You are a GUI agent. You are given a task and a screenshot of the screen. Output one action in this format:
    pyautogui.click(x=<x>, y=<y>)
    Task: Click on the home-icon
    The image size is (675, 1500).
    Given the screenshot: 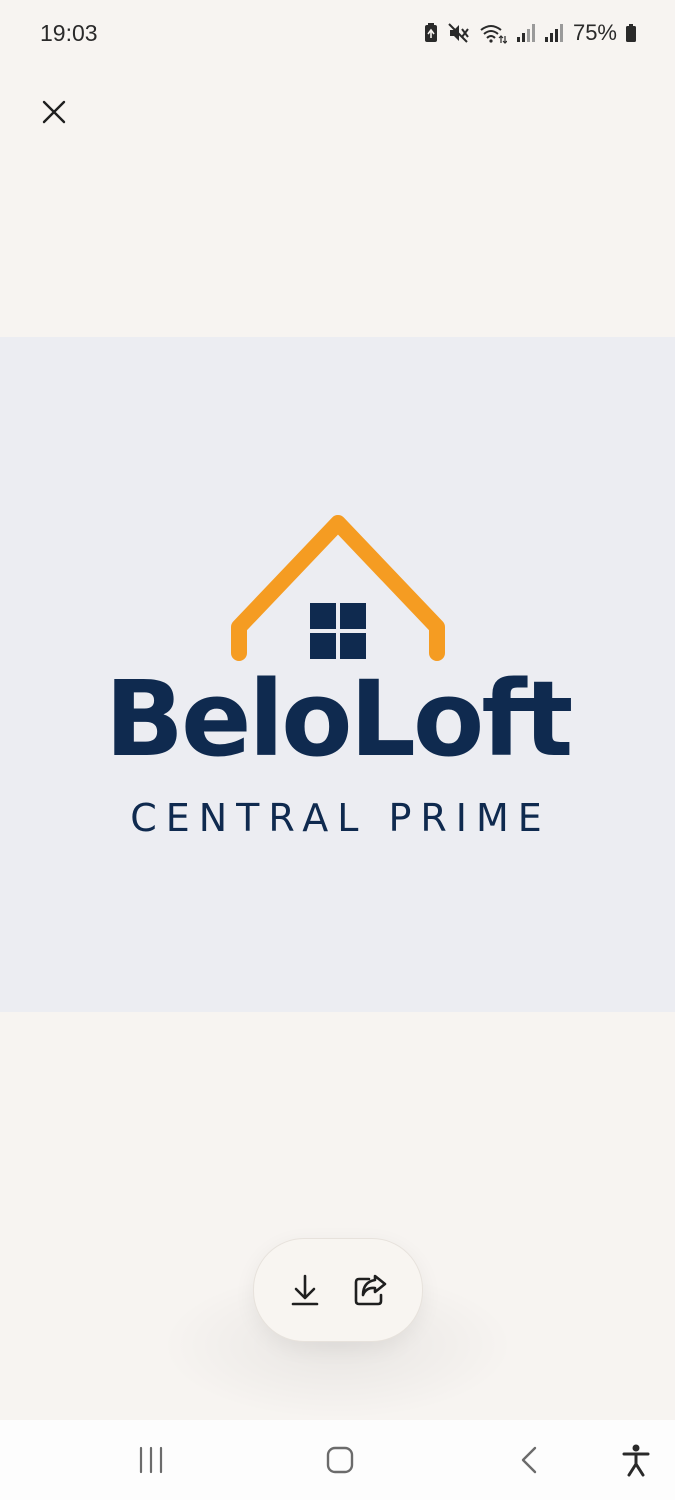 What is the action you would take?
    pyautogui.click(x=340, y=1460)
    